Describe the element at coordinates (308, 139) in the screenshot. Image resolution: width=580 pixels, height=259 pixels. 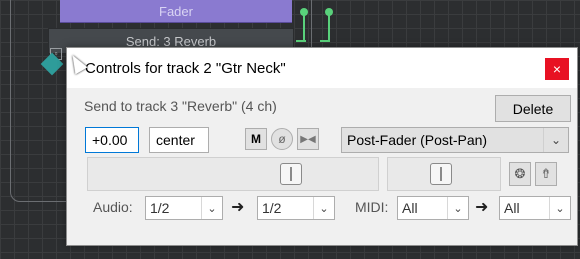
I see `mono-button: ▶◀` at that location.